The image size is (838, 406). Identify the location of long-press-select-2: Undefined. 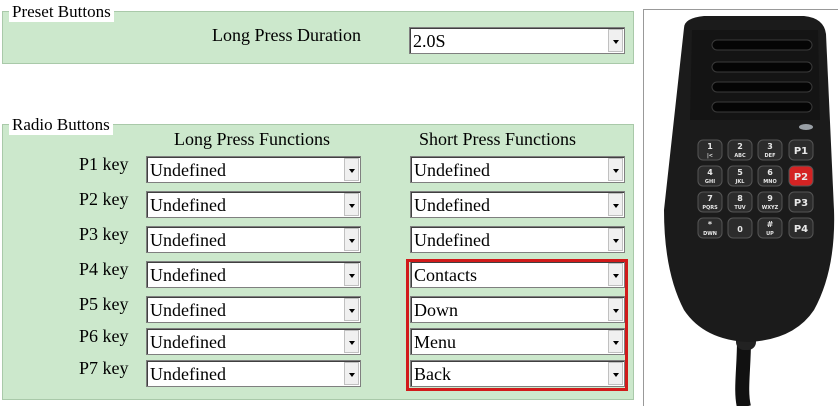
(253, 204).